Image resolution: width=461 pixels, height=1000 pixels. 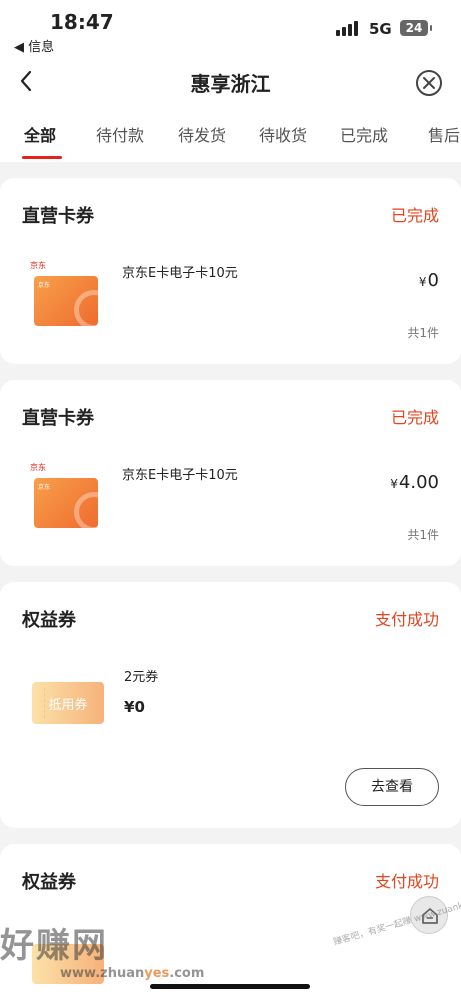 What do you see at coordinates (120, 134) in the screenshot?
I see `tab-pending-payment: 待付款` at bounding box center [120, 134].